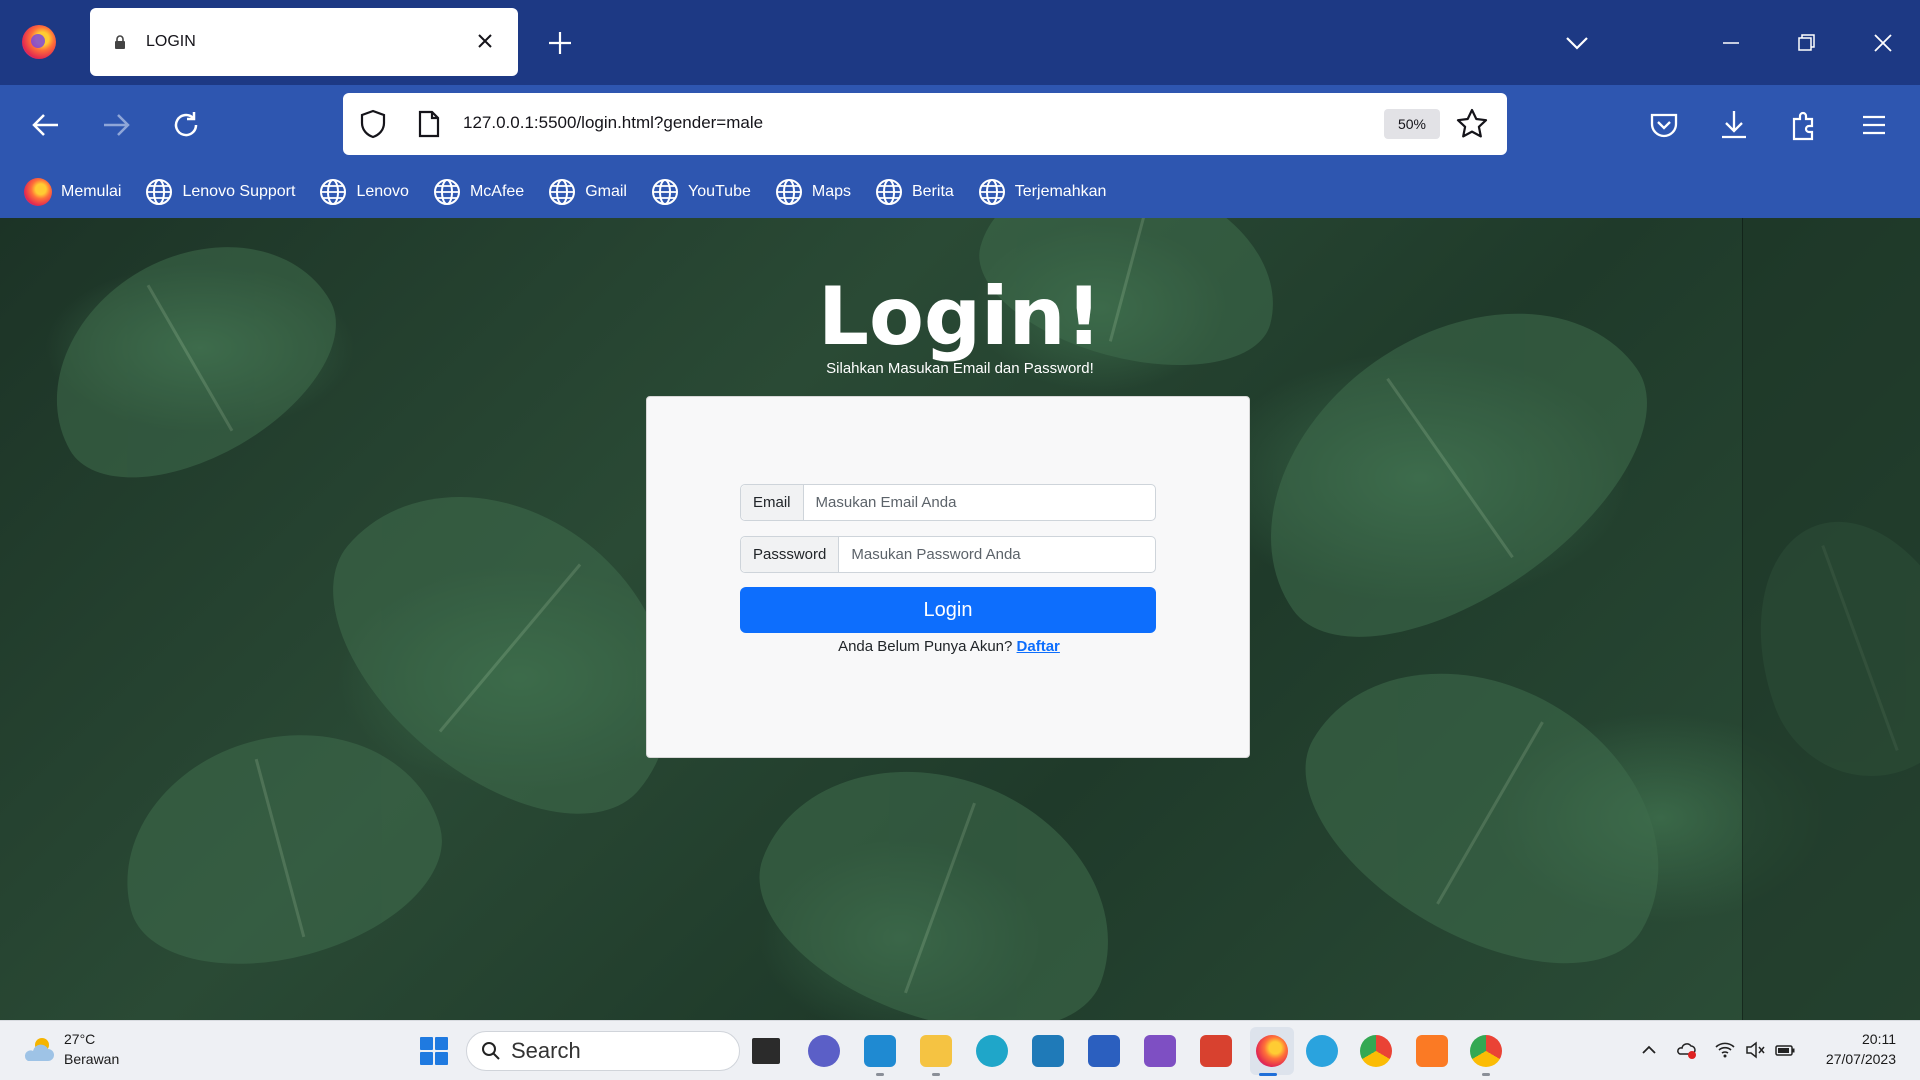 Image resolution: width=1920 pixels, height=1080 pixels. What do you see at coordinates (220, 192) in the screenshot?
I see `bookmark-lenovo-support: Lenovo Support` at bounding box center [220, 192].